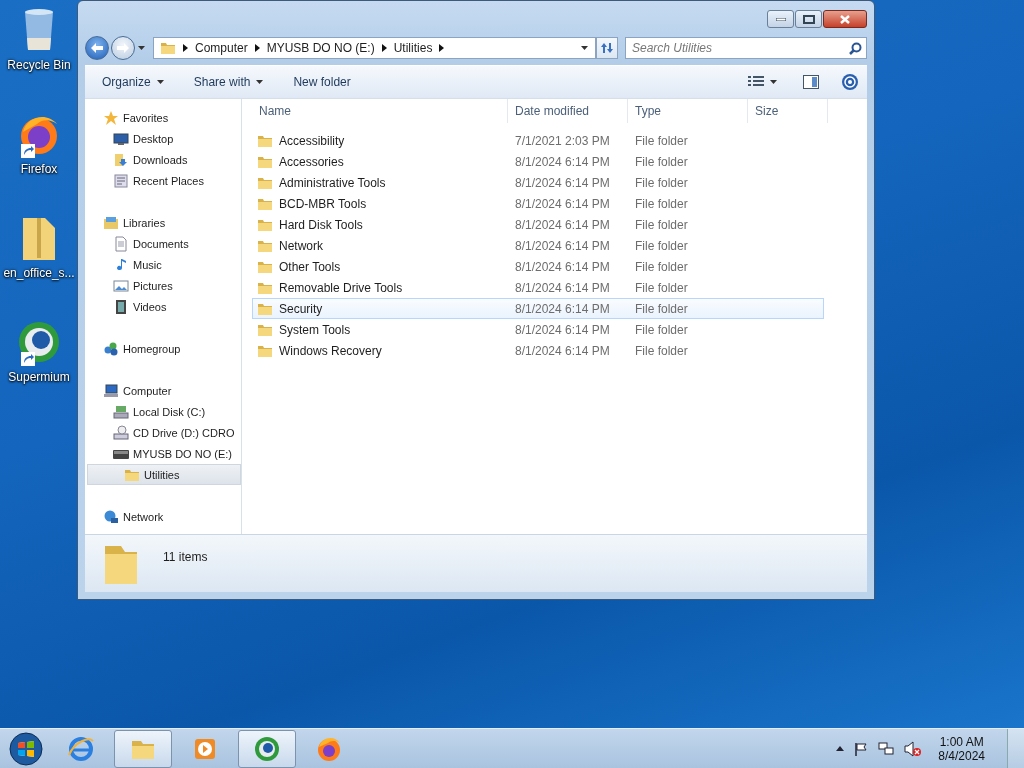  I want to click on file-row: BCD-MBR Tools 8/1/2024 6:14 PM File folder, so click(538, 203).